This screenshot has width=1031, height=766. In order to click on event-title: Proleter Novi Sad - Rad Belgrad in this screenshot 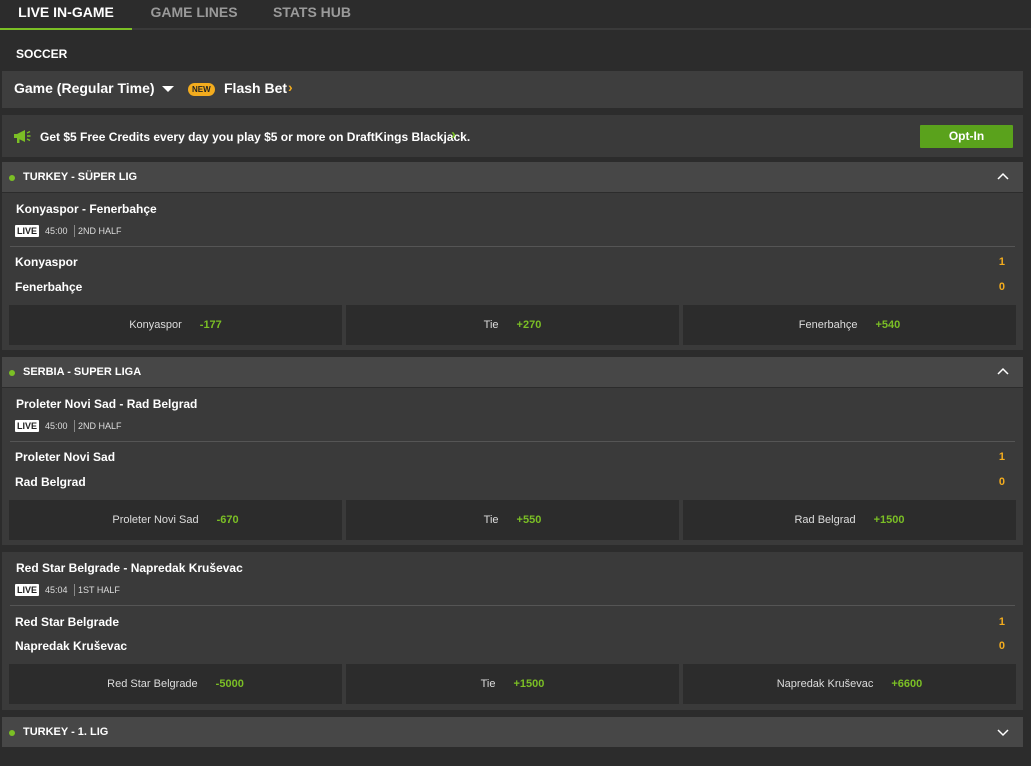, I will do `click(106, 404)`.